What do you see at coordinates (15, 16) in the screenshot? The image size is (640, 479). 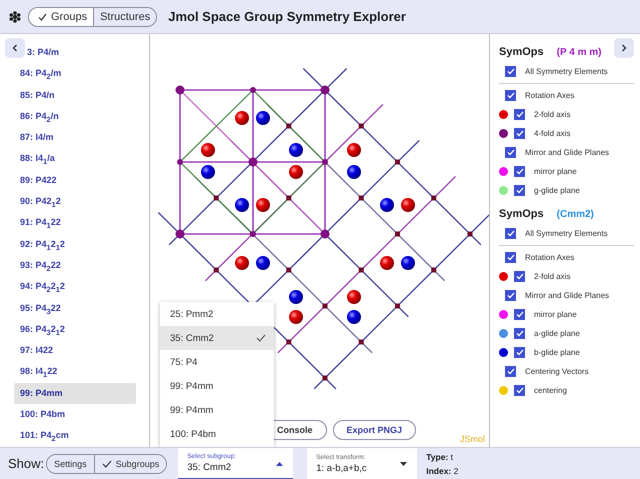 I see `molecule-icon` at bounding box center [15, 16].